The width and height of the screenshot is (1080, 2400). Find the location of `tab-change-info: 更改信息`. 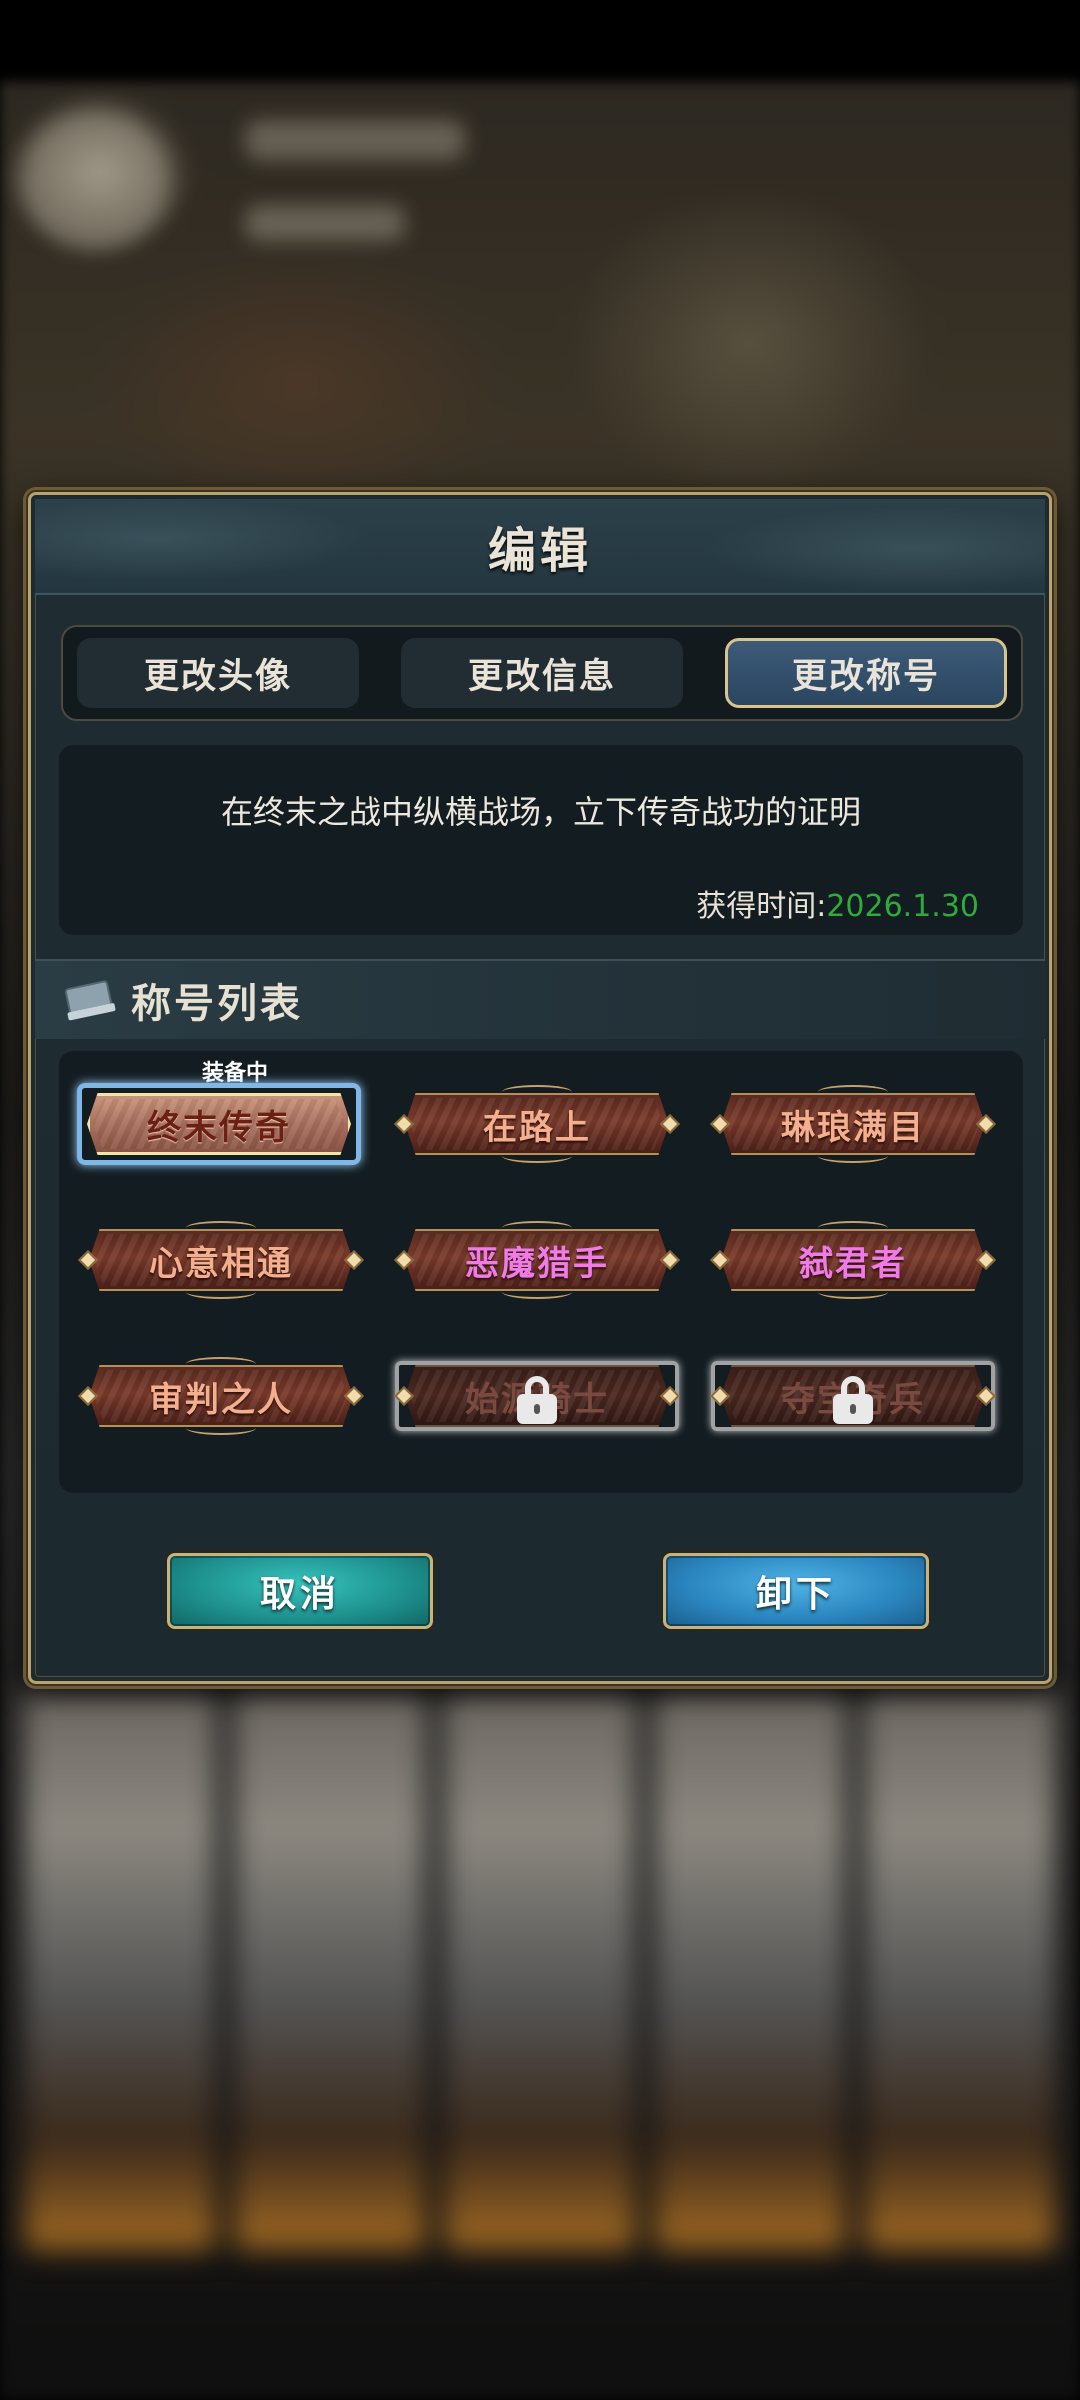

tab-change-info: 更改信息 is located at coordinates (542, 673).